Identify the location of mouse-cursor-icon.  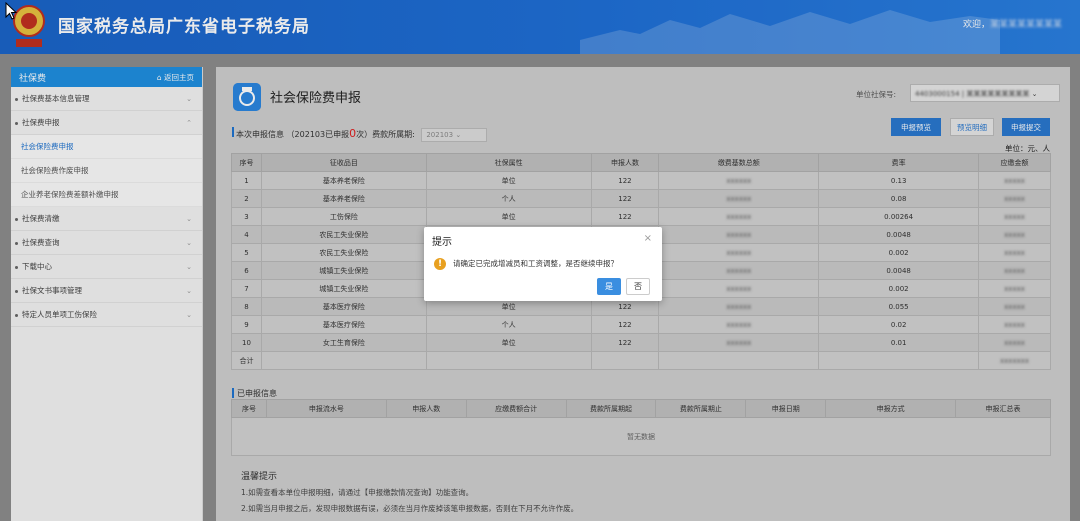
(11, 11).